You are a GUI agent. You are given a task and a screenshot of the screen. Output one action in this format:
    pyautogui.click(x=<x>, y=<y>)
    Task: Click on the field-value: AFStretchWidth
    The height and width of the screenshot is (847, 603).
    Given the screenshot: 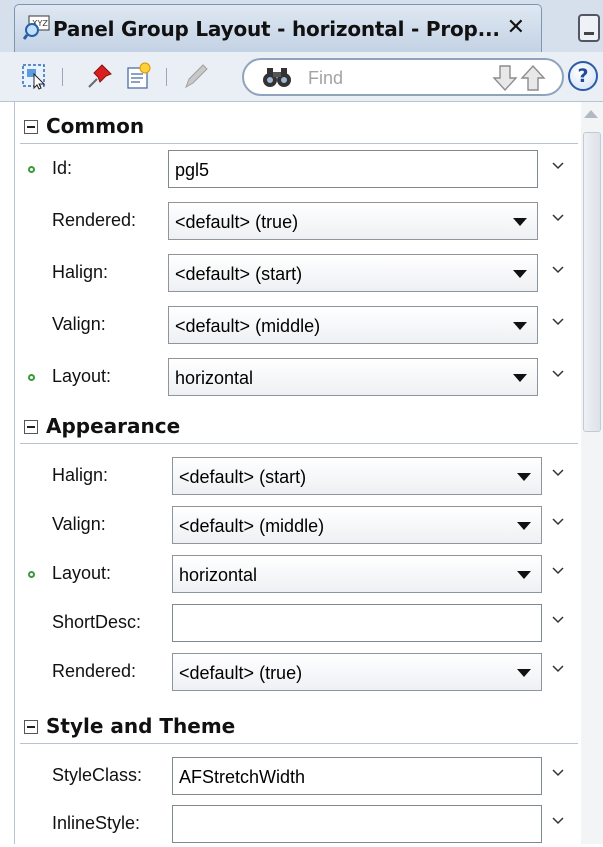 What is the action you would take?
    pyautogui.click(x=242, y=777)
    